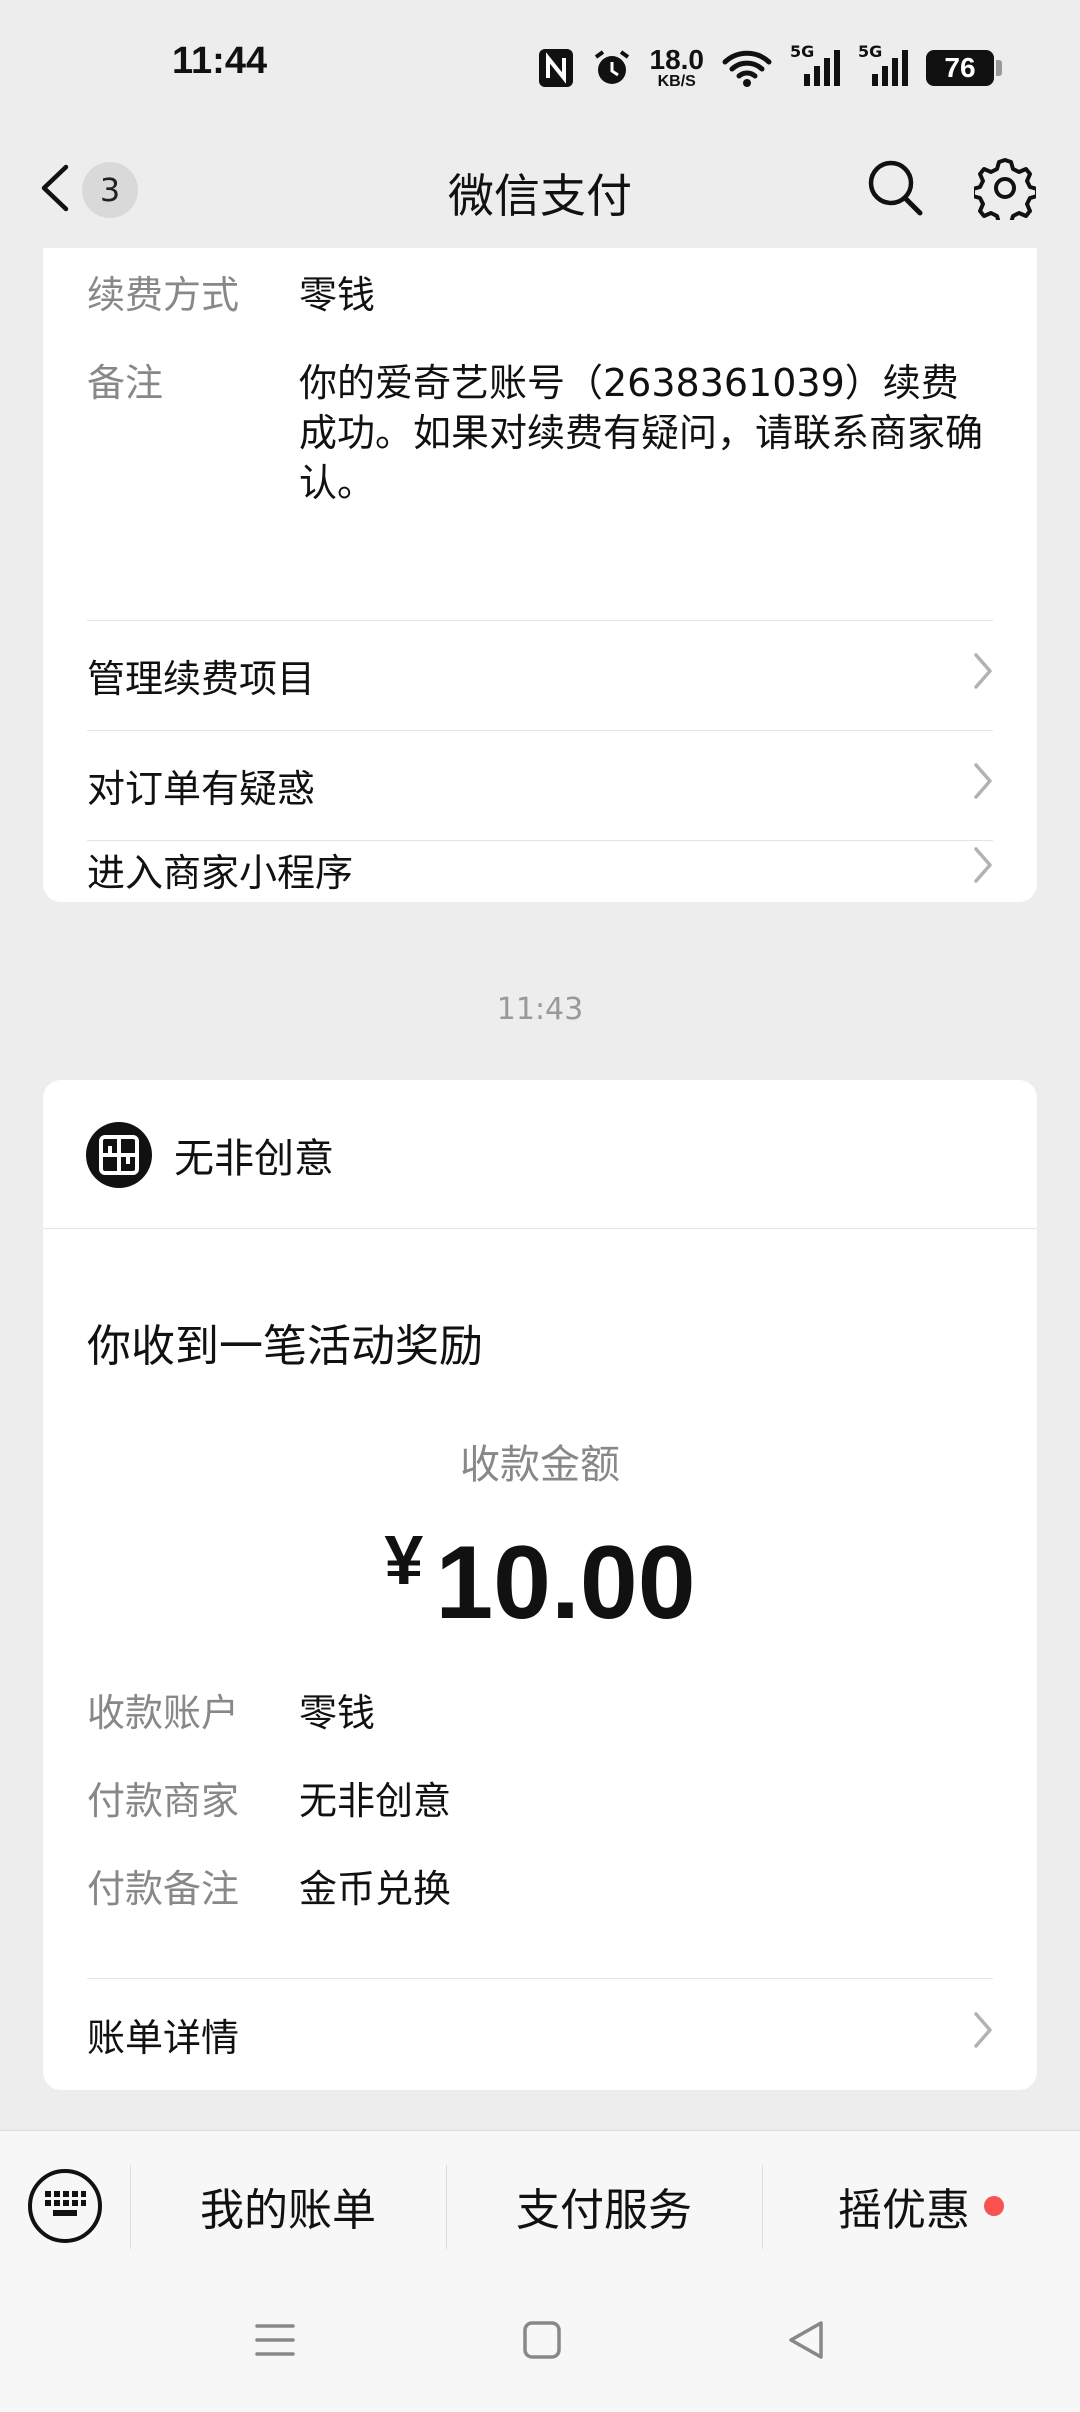  Describe the element at coordinates (677, 67) in the screenshot. I see `net-speed: 18.0 KB/S` at that location.